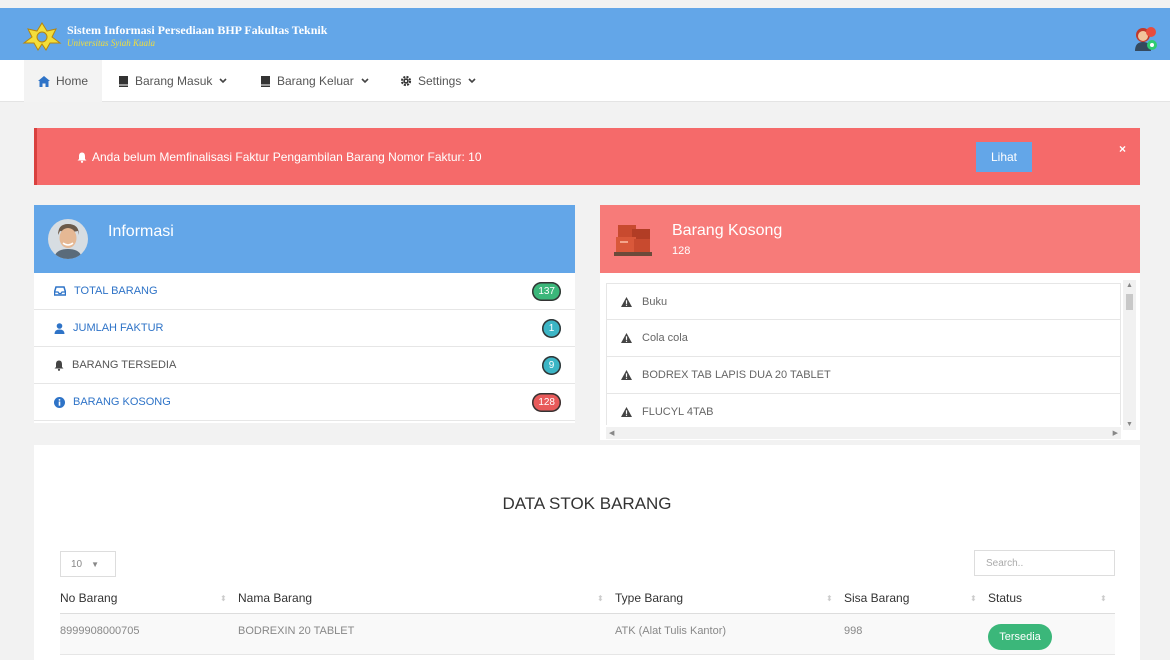 The image size is (1170, 660). I want to click on horizontal-scrollbar: ◀ ▶, so click(863, 433).